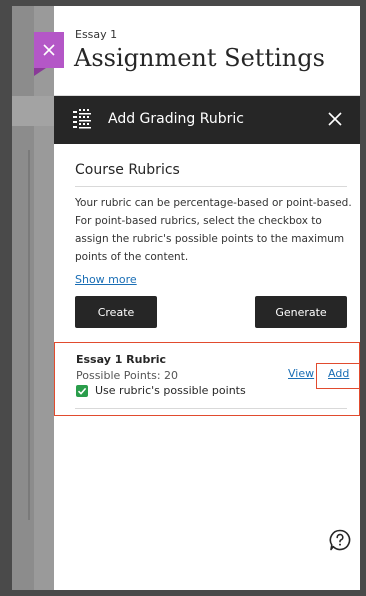  Describe the element at coordinates (199, 58) in the screenshot. I see `page-title: Assignment Settings` at that location.